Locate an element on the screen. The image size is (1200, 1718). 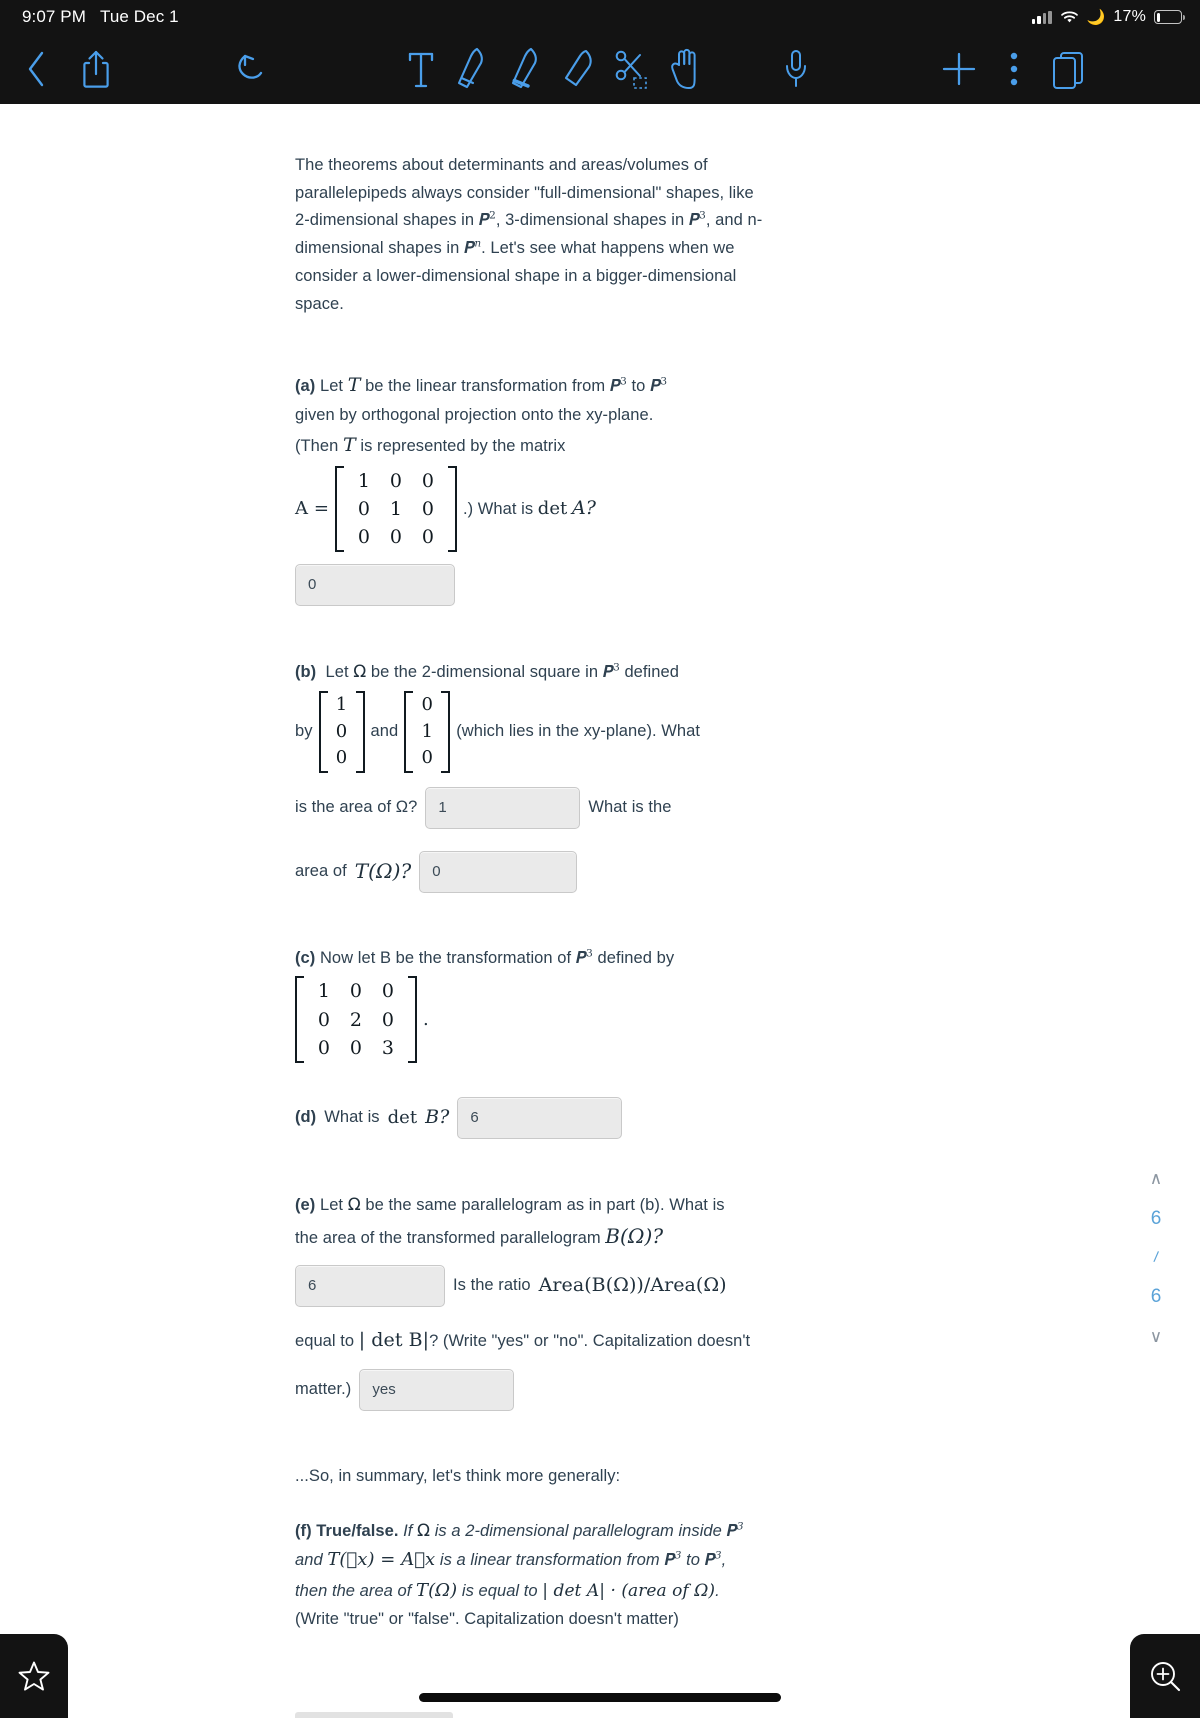
part-d-label: (d) is located at coordinates (306, 1116).